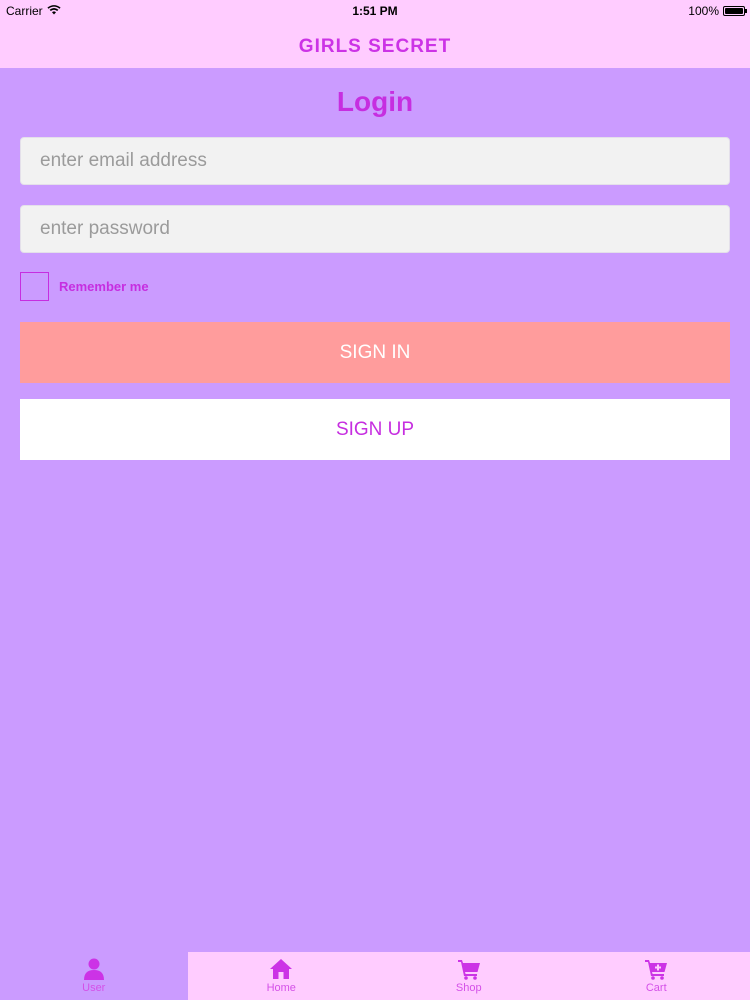  What do you see at coordinates (375, 161) in the screenshot?
I see `email-field` at bounding box center [375, 161].